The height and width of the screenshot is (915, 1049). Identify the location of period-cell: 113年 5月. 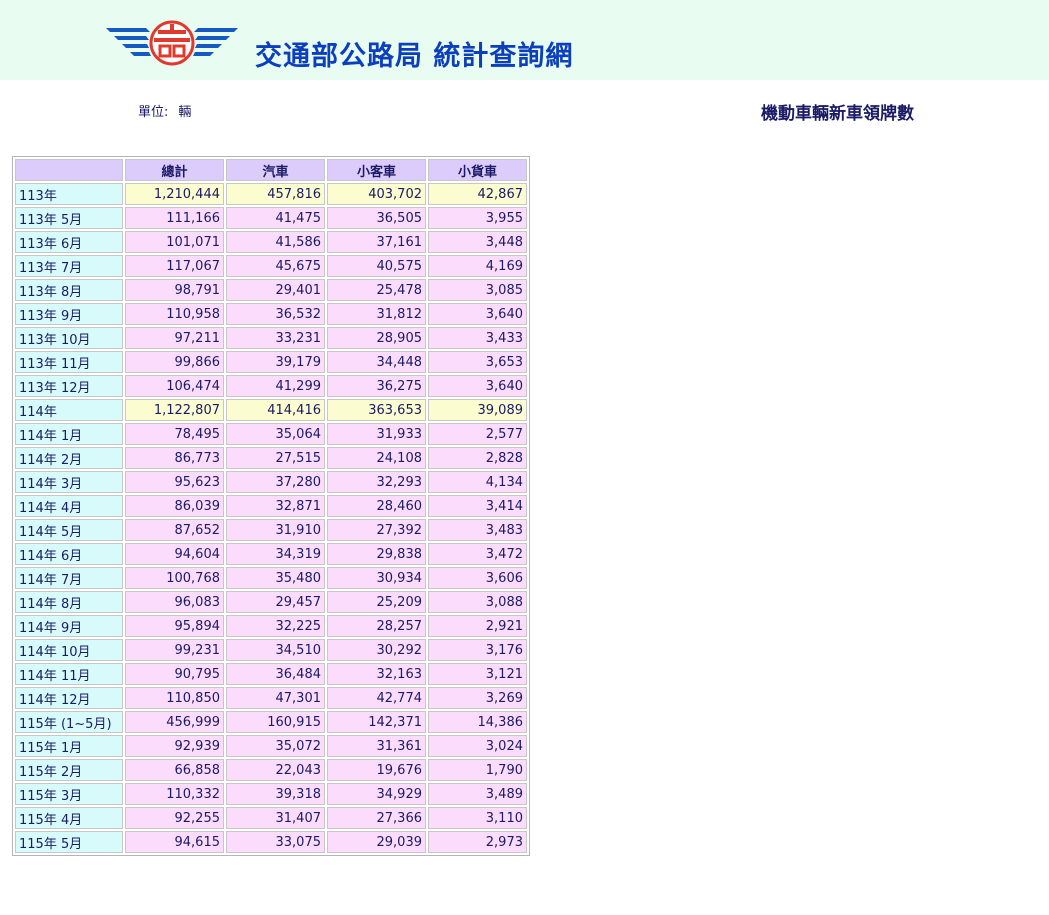
(69, 218).